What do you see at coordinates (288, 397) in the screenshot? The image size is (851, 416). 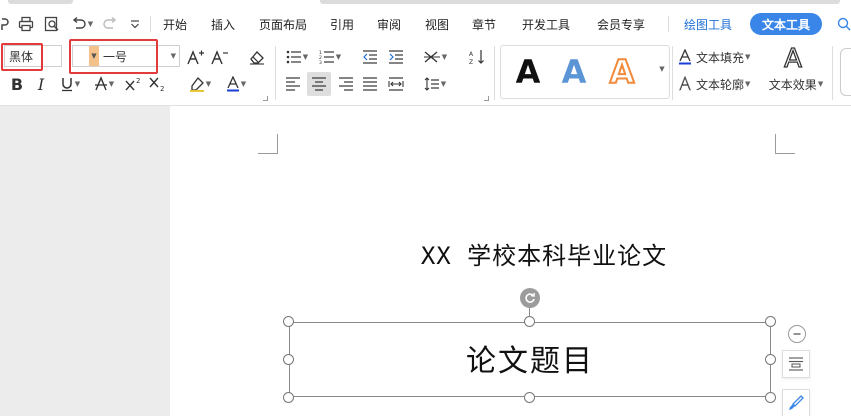 I see `resize-handle-bottom-left` at bounding box center [288, 397].